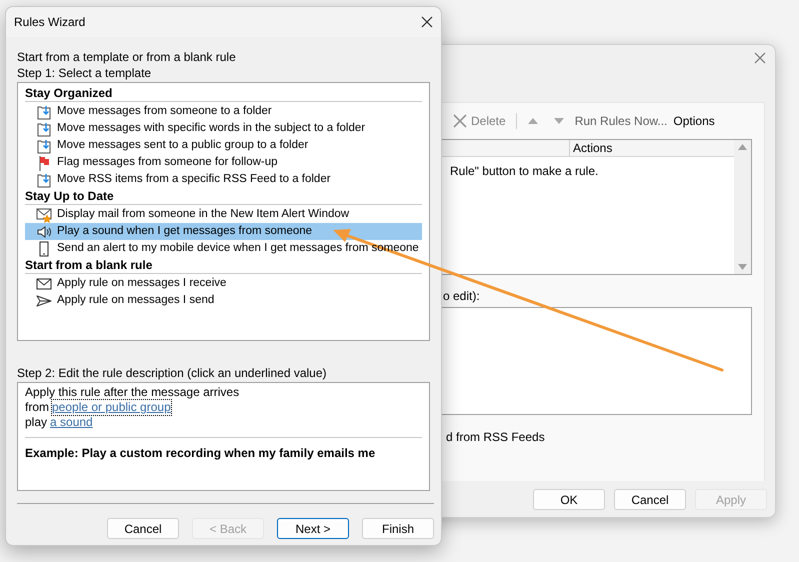  I want to click on value-link: people or public group, so click(111, 407).